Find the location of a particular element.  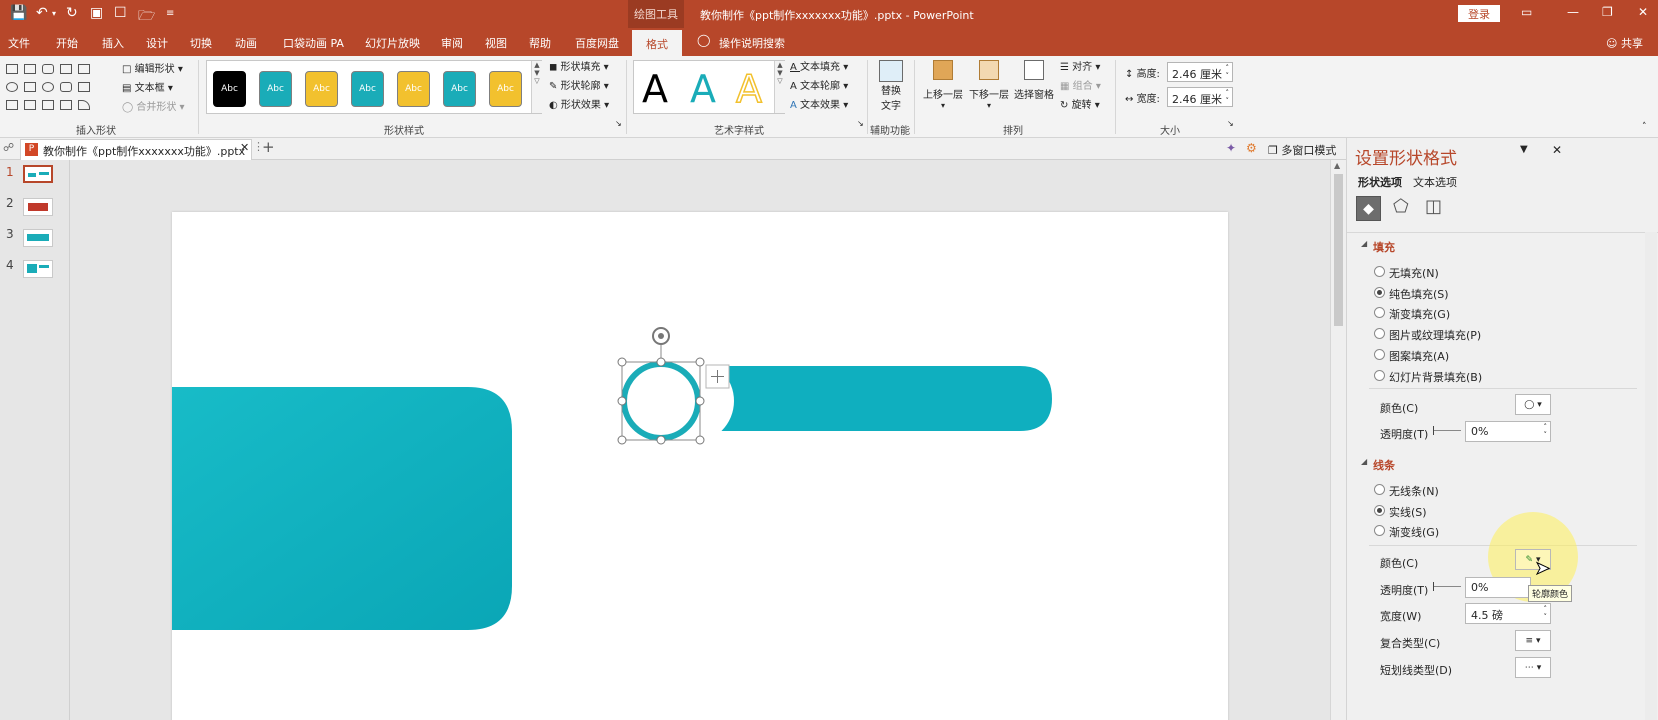

new-tab-icon: + is located at coordinates (268, 147).